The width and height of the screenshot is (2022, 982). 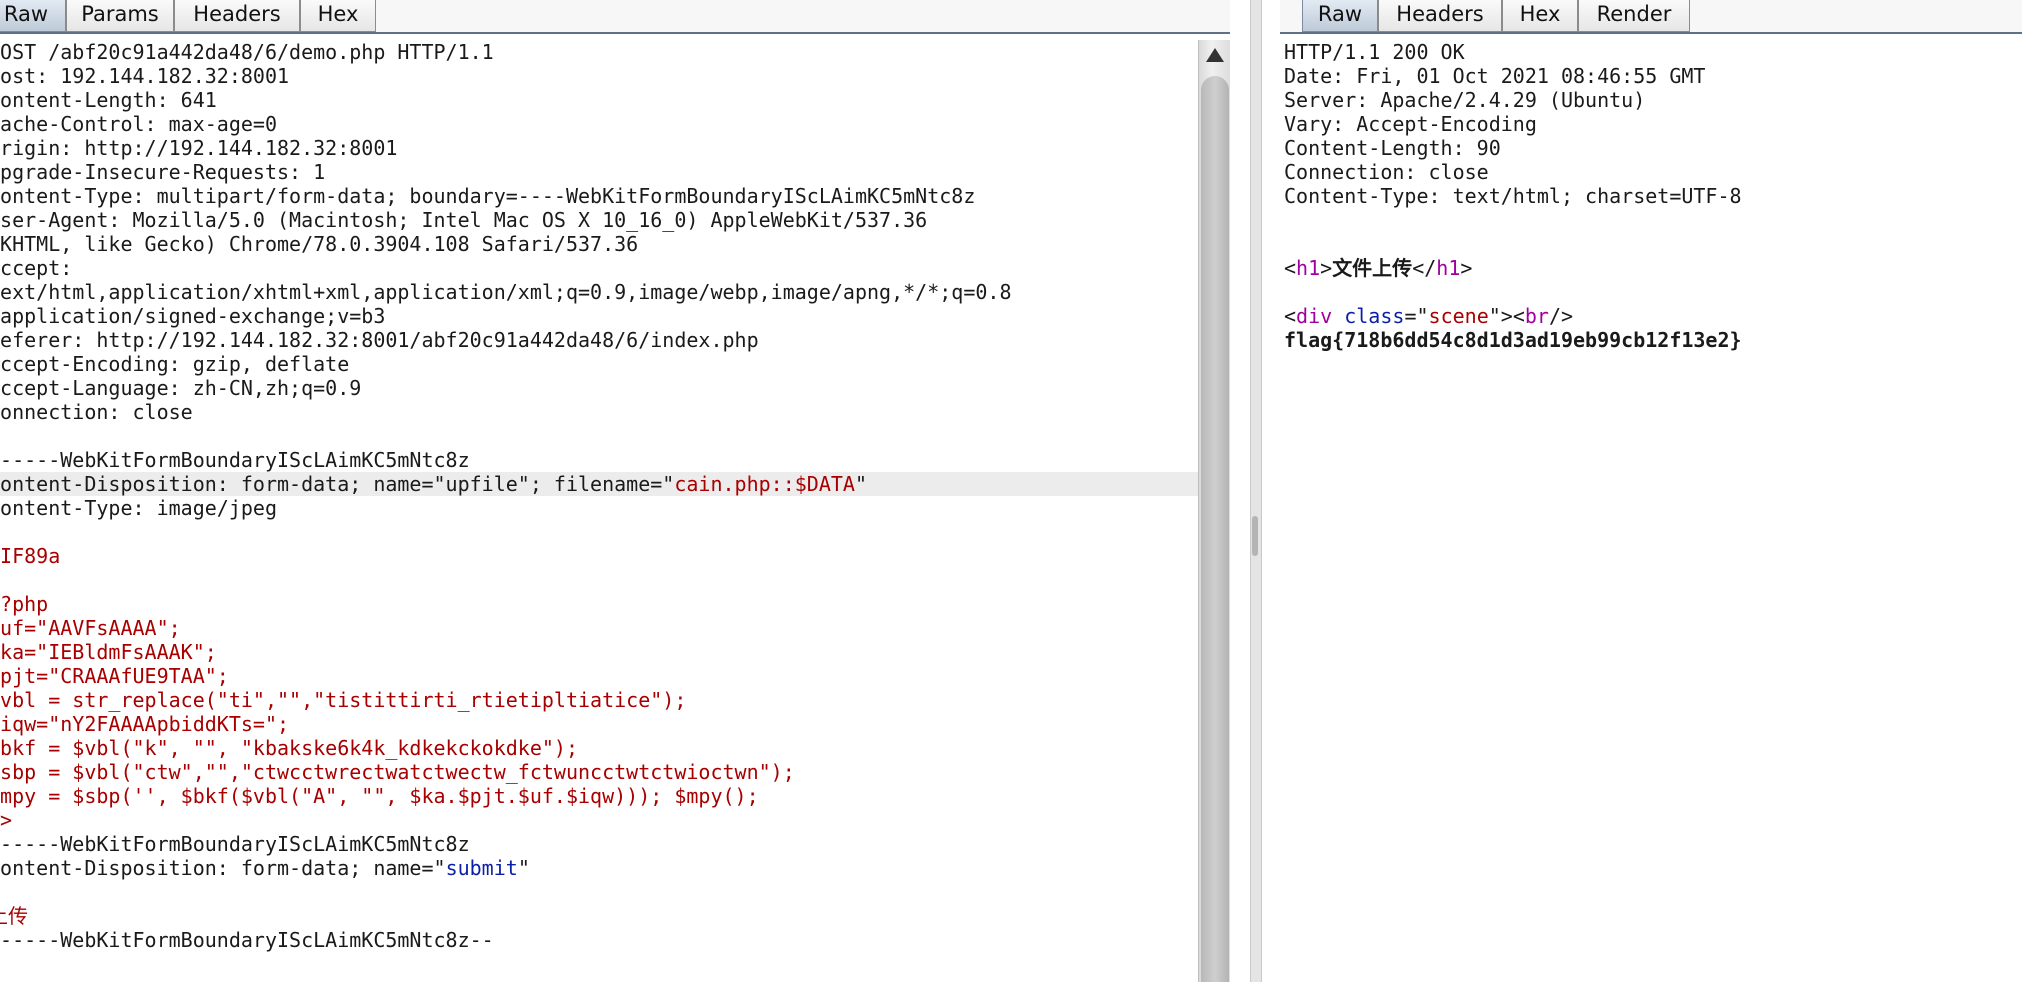 What do you see at coordinates (138, 124) in the screenshot?
I see `request-line: Cache-Control: max-age=0` at bounding box center [138, 124].